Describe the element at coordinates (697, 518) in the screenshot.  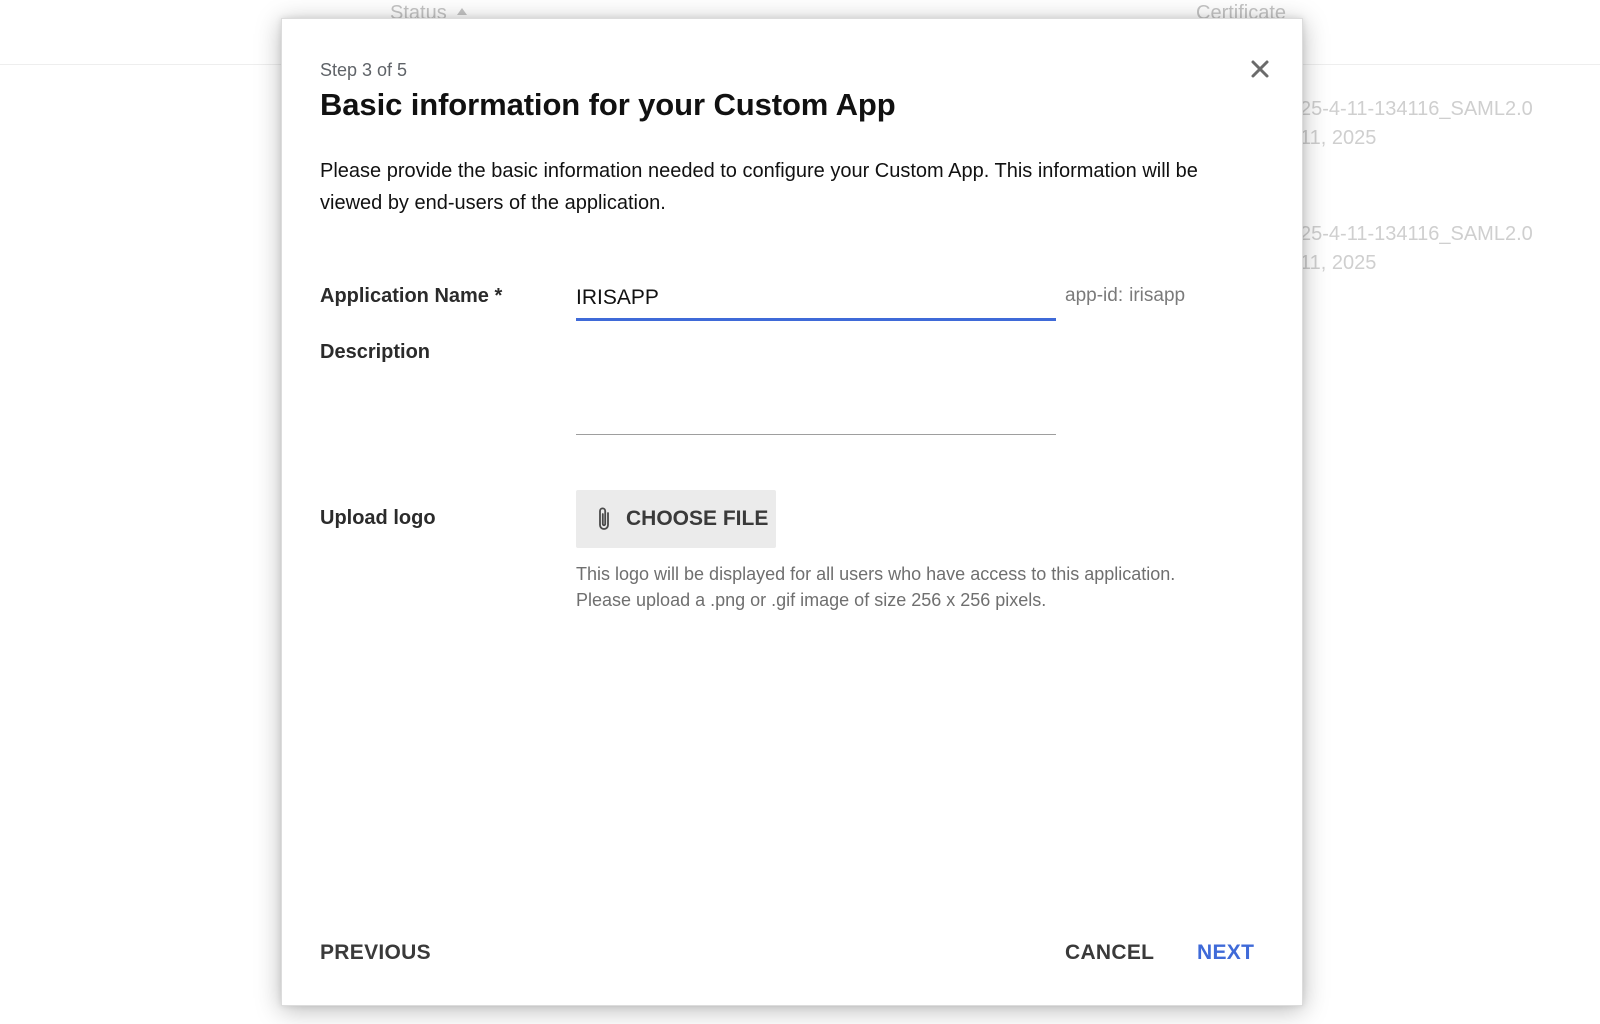
I see `choose-file-label: CHOOSE FILE` at that location.